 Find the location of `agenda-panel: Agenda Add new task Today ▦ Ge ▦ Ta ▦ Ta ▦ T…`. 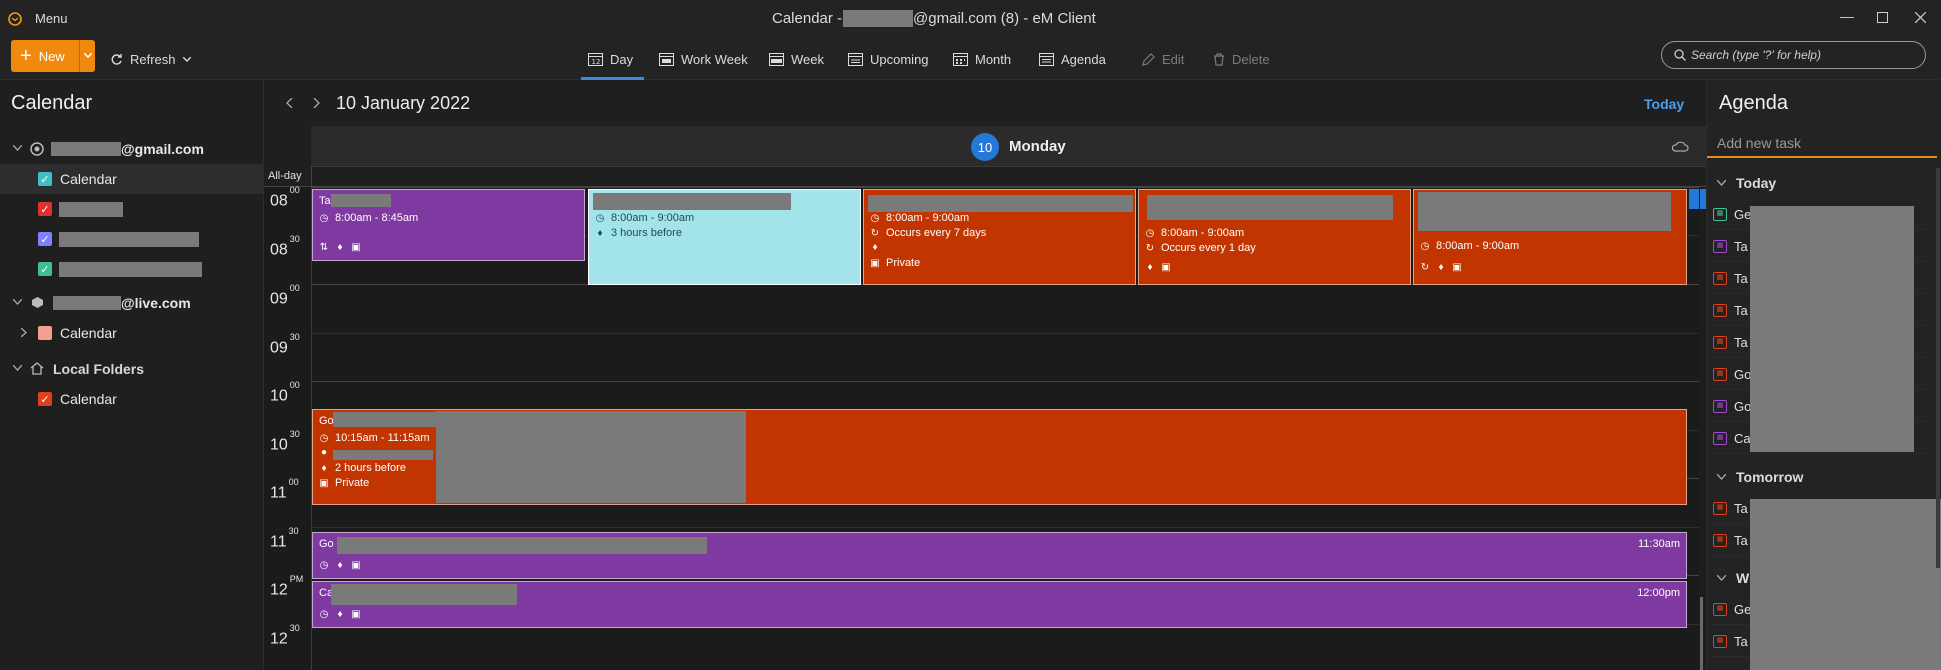

agenda-panel: Agenda Add new task Today ▦ Ge ▦ Ta ▦ Ta ▦ T… is located at coordinates (1823, 375).